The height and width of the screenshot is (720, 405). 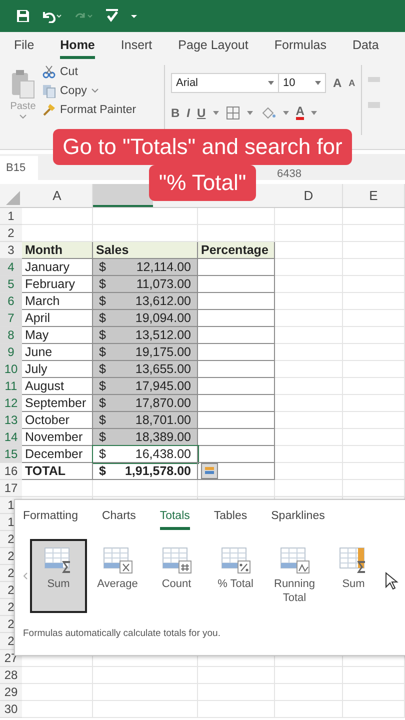 What do you see at coordinates (89, 110) in the screenshot?
I see `format-painter-button: Format Painter` at bounding box center [89, 110].